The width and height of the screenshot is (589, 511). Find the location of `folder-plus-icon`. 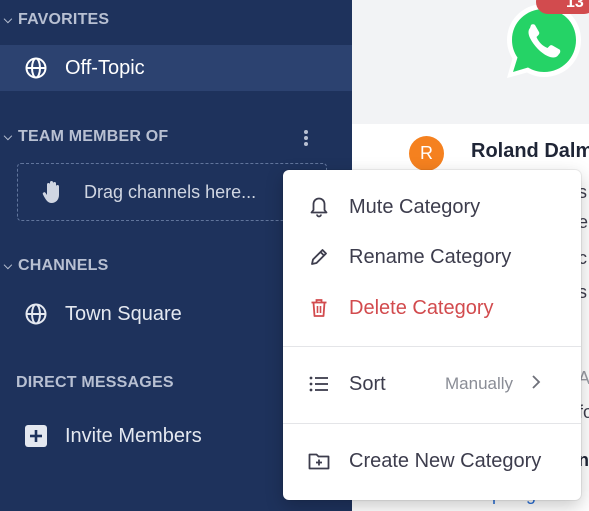

folder-plus-icon is located at coordinates (319, 461).